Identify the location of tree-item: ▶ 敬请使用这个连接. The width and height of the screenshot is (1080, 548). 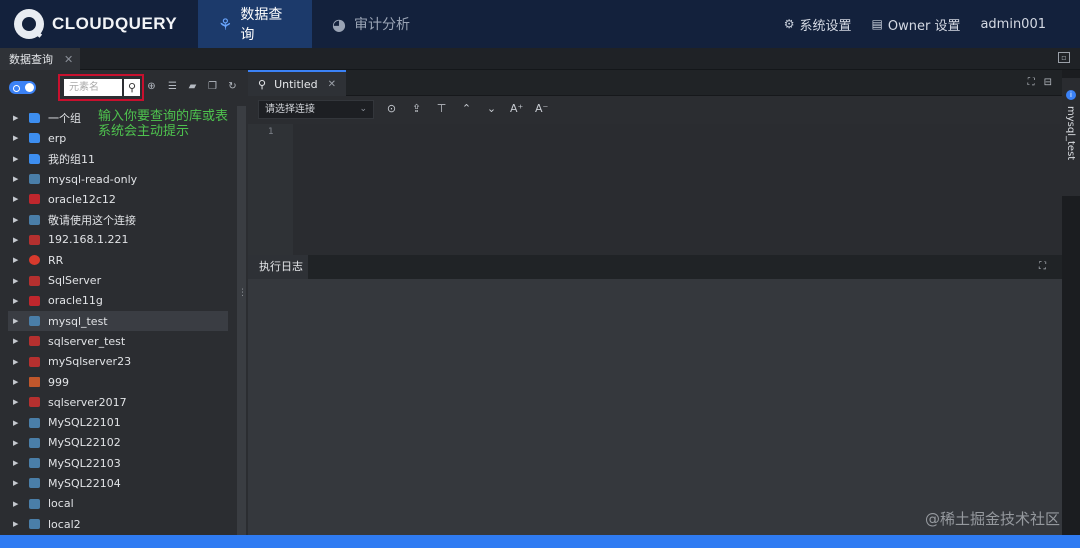
(118, 219).